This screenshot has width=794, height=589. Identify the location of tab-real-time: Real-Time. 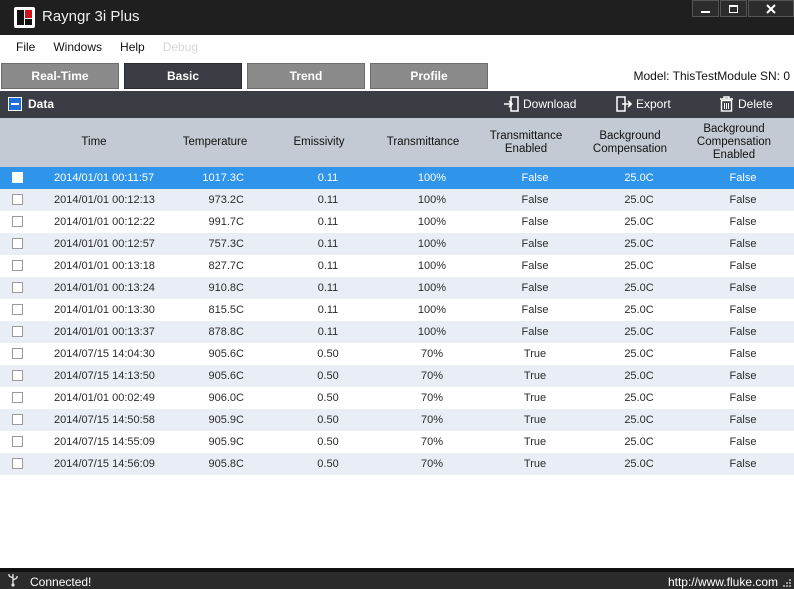
(60, 76).